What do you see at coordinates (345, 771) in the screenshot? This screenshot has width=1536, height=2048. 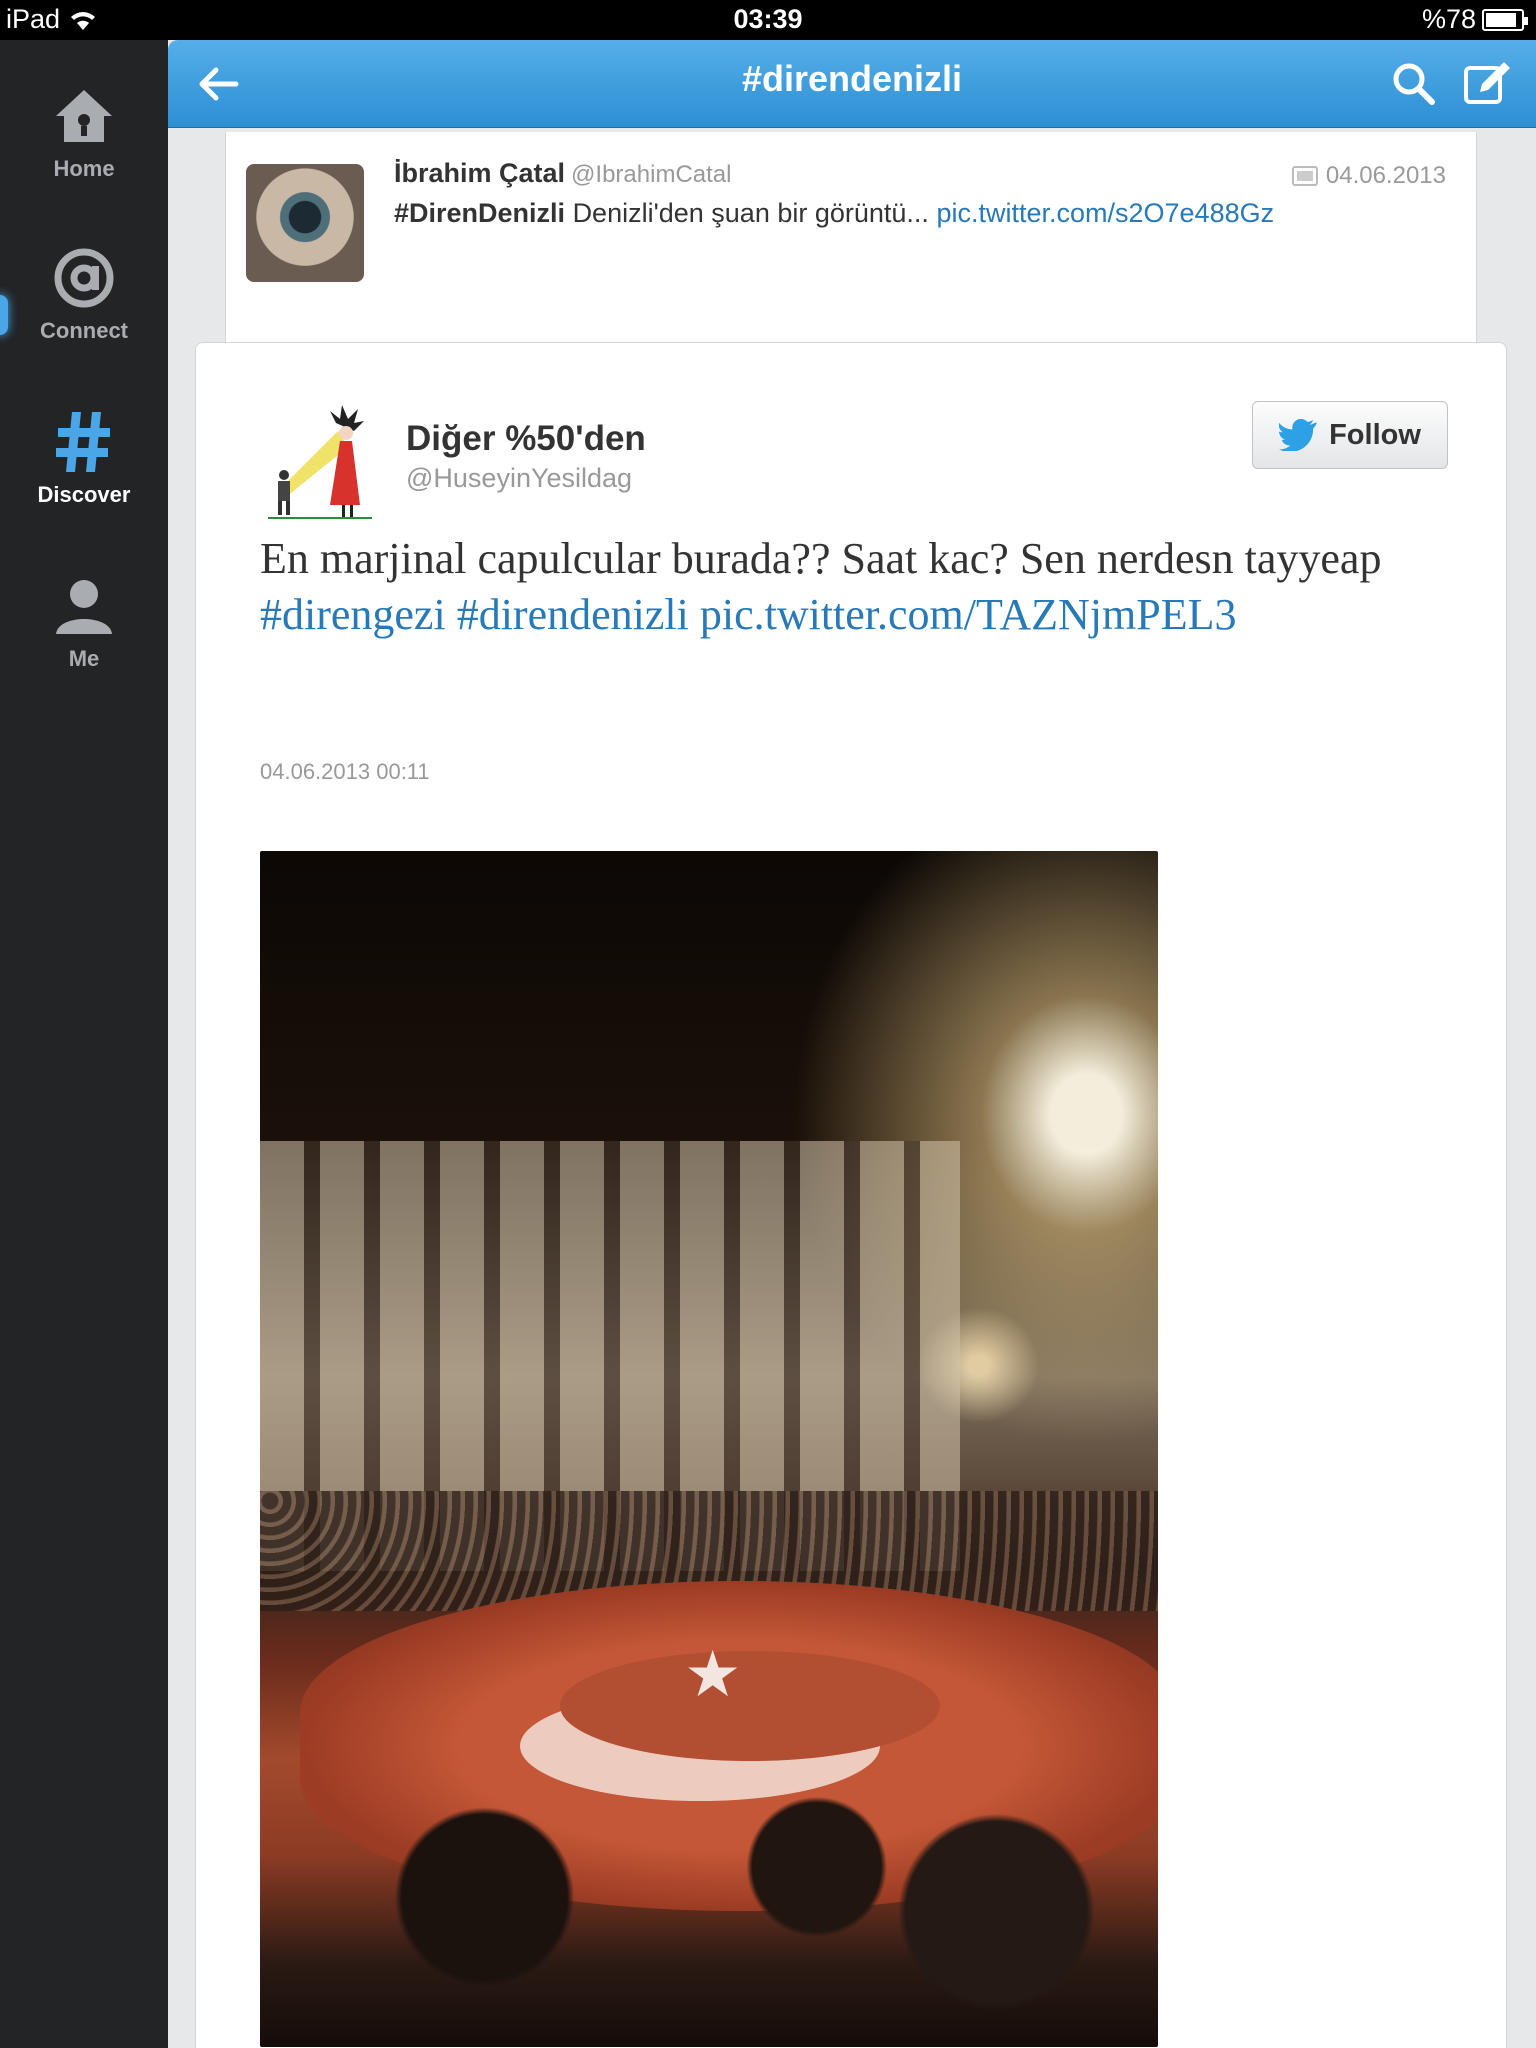 I see `tweet-timestamp: 04.06.2013 00:11` at bounding box center [345, 771].